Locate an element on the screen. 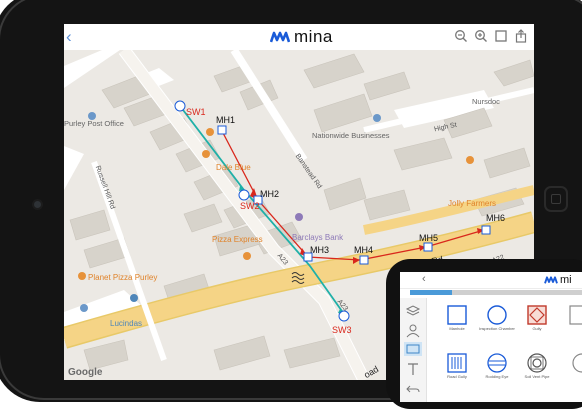 The height and width of the screenshot is (409, 582). manhole-label: MH6 is located at coordinates (496, 218).